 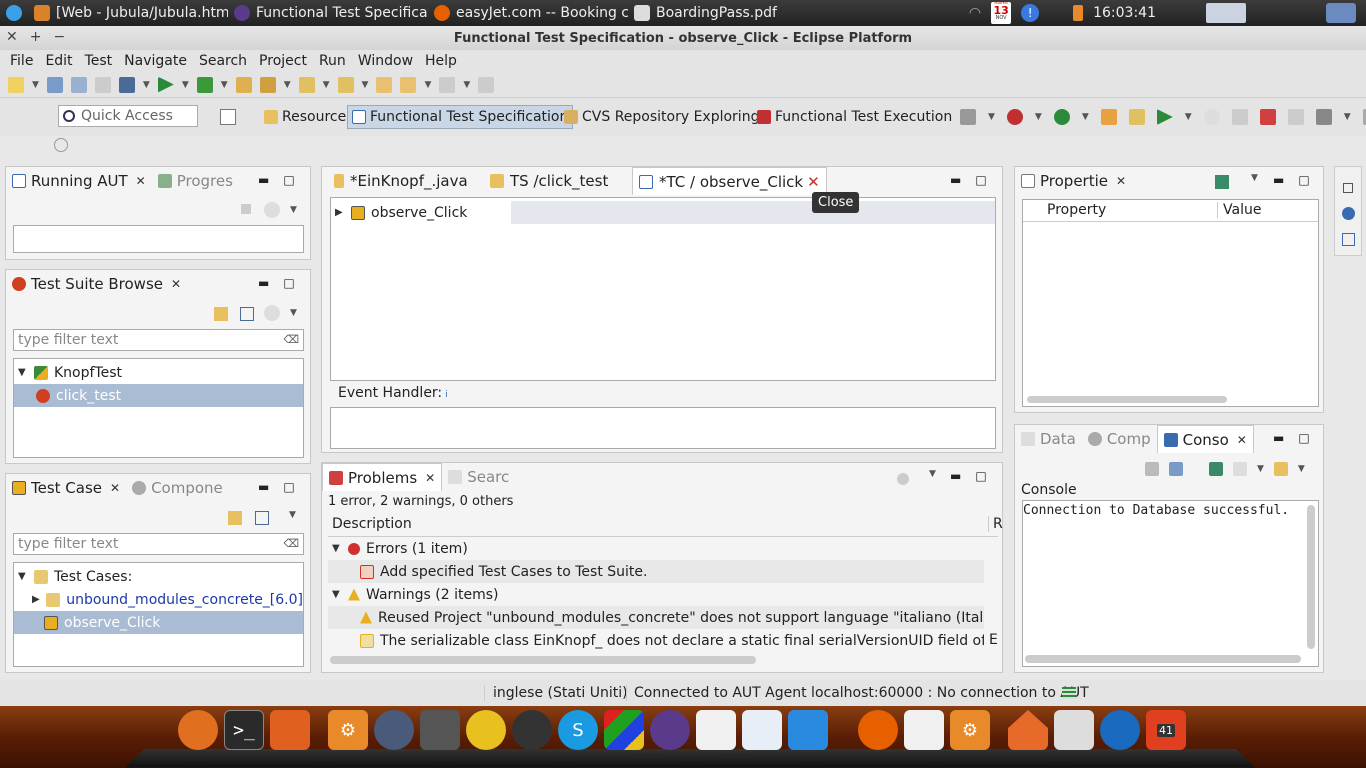 I want to click on column-resource: R, so click(x=995, y=524).